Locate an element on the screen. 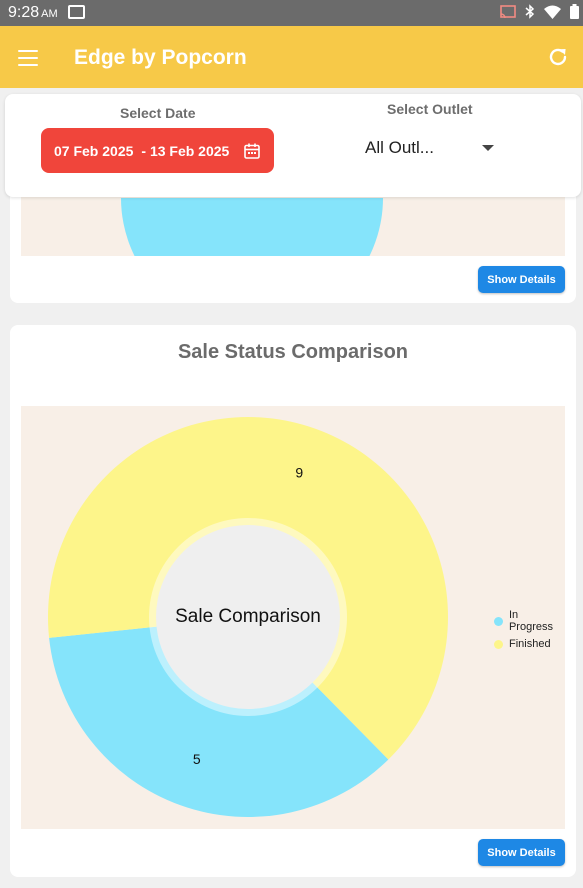  legend-item: Finished is located at coordinates (529, 644).